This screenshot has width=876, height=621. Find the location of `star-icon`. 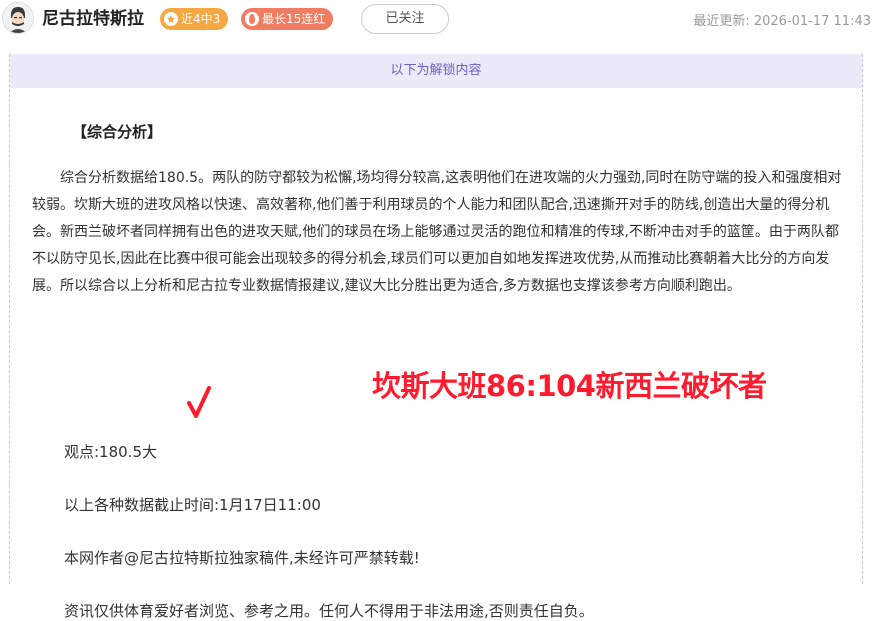

star-icon is located at coordinates (171, 19).